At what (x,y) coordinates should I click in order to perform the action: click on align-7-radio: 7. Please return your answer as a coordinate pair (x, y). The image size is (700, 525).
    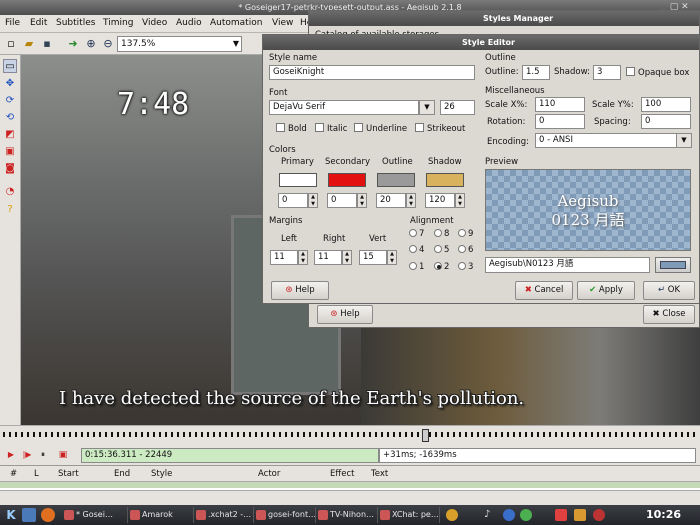
    Looking at the image, I should click on (416, 234).